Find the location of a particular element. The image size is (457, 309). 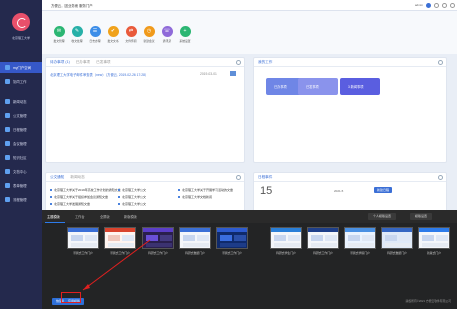

annotation-highlight-box is located at coordinates (71, 297).